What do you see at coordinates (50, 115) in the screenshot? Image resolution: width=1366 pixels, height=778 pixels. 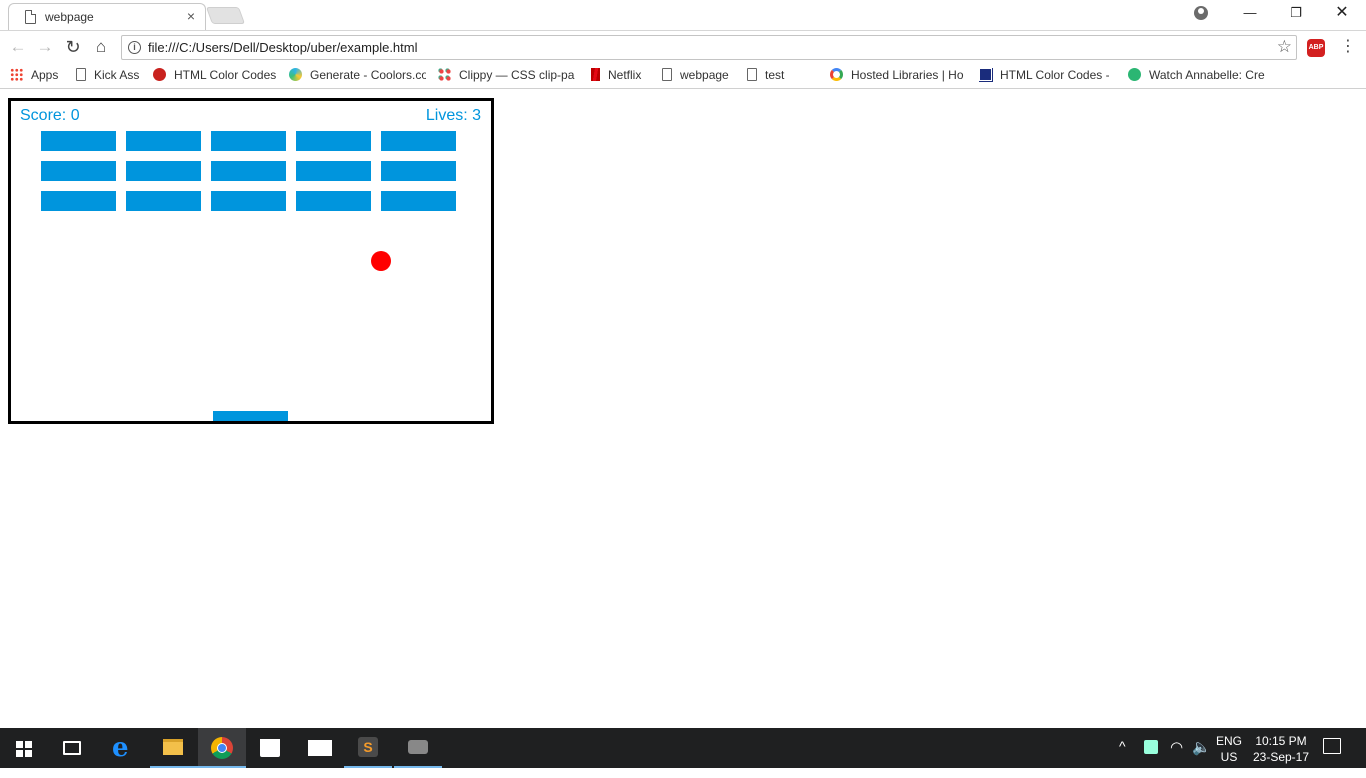 I see `score-label: Score: 0` at bounding box center [50, 115].